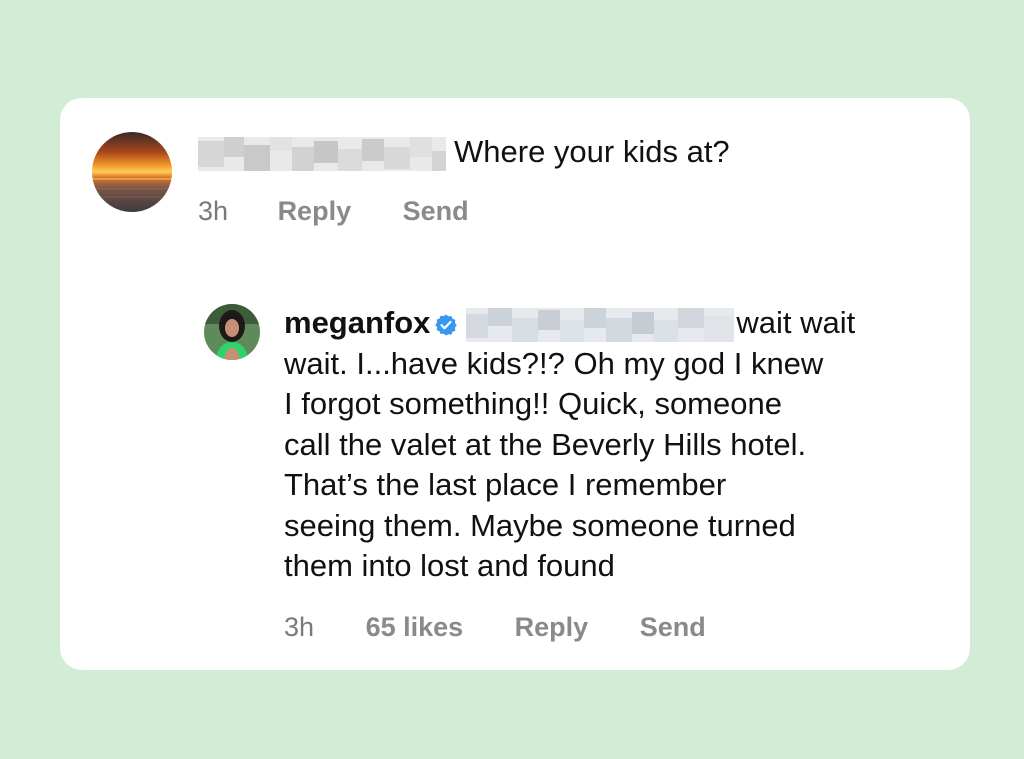  Describe the element at coordinates (415, 627) in the screenshot. I see `reply-likes-count: 65 likes` at that location.